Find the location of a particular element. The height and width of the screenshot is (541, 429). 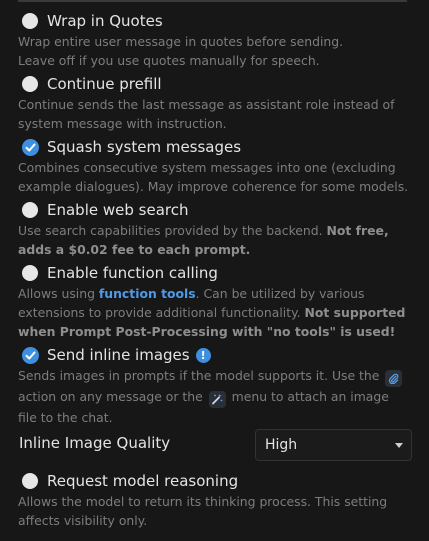

enable-web-search-checkbox is located at coordinates (30, 210).